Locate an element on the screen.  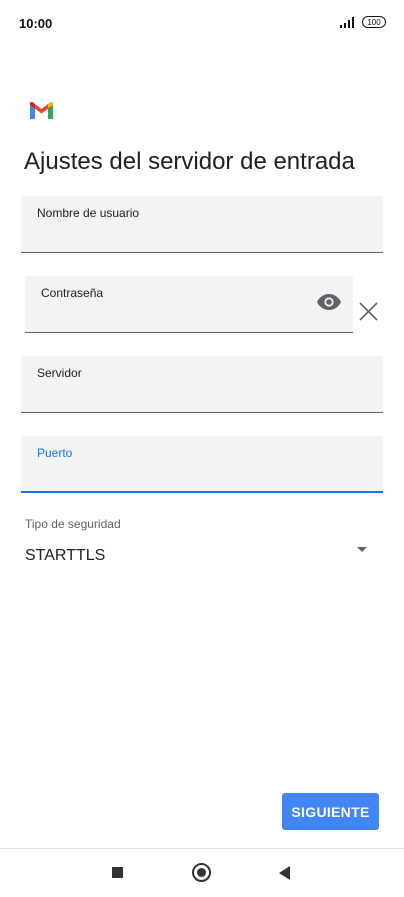
password-label: Contraseña is located at coordinates (72, 293).